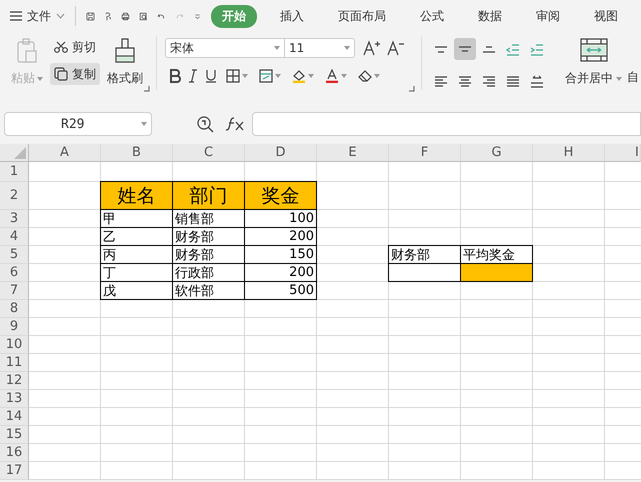  I want to click on row-header: 15, so click(14, 435).